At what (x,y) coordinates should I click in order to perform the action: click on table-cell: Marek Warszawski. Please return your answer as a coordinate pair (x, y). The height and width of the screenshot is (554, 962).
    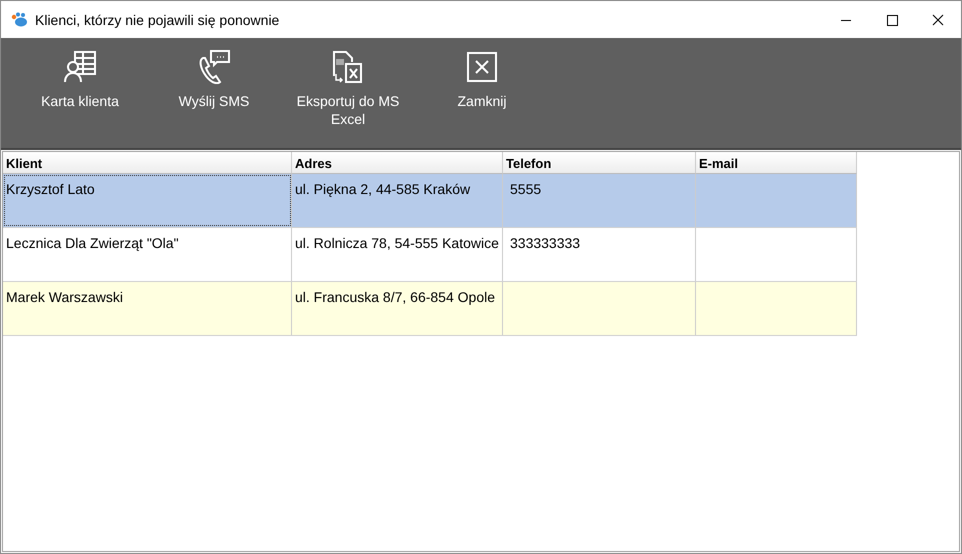
    Looking at the image, I should click on (64, 297).